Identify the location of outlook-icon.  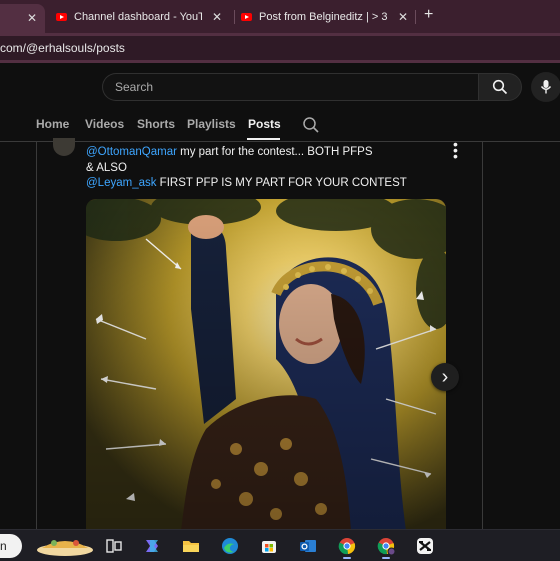
(308, 546).